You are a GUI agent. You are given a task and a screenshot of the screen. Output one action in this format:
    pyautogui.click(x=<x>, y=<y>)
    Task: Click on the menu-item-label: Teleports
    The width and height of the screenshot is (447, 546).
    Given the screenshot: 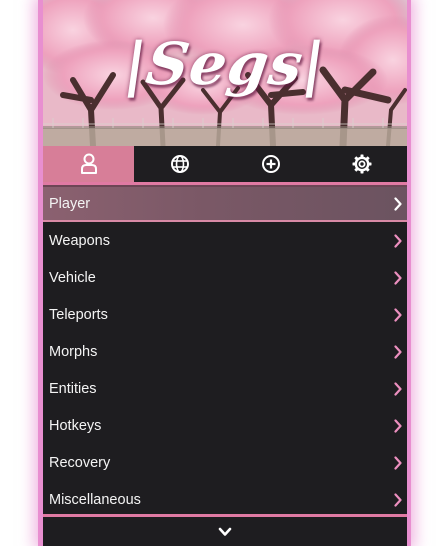 What is the action you would take?
    pyautogui.click(x=78, y=314)
    